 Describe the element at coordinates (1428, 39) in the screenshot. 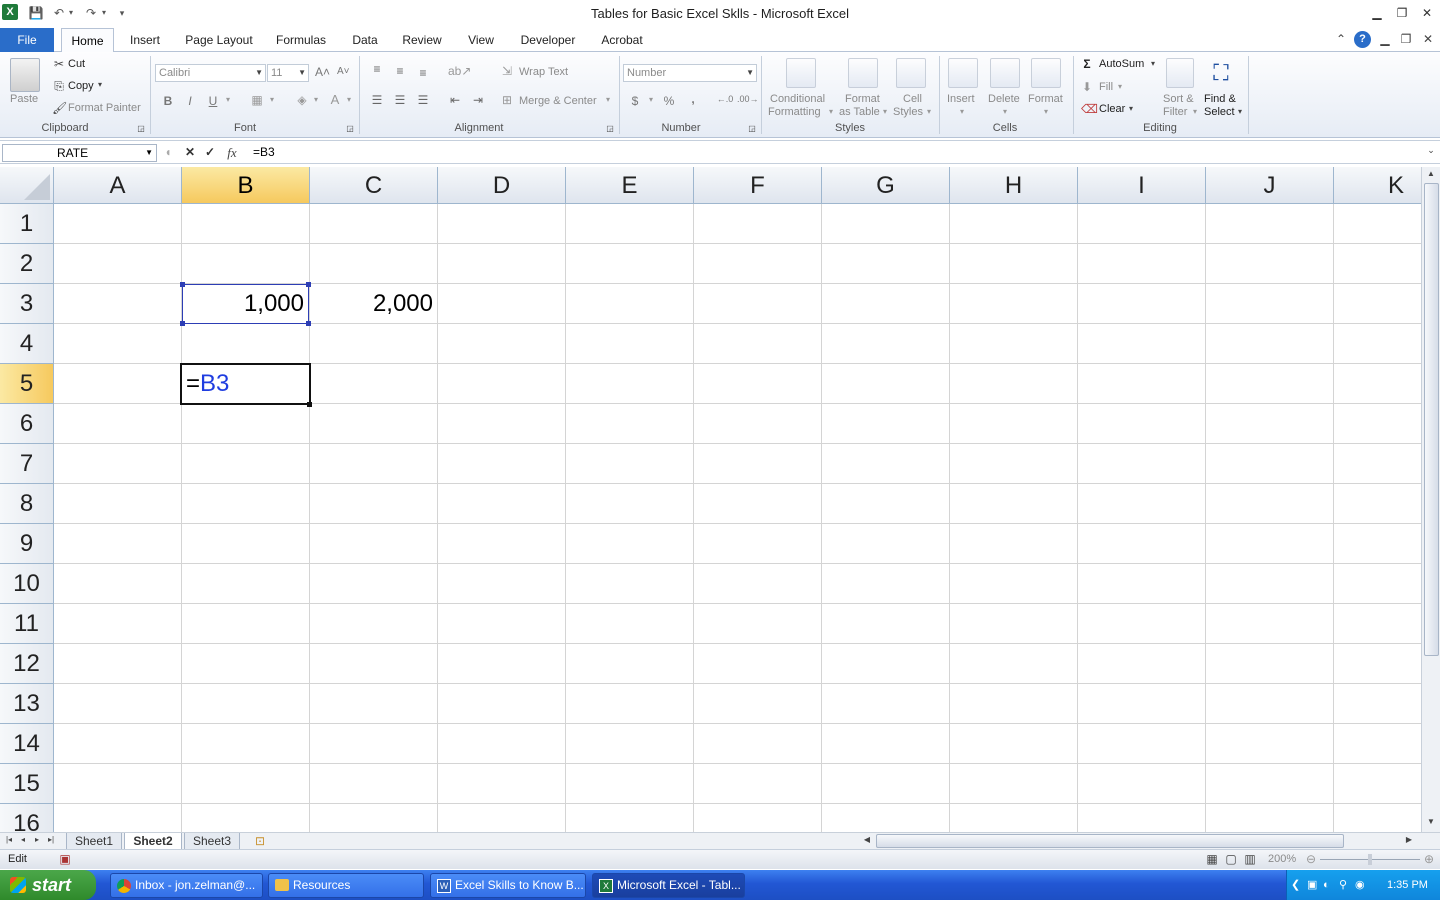

I see `workbook-close-icon: ✕` at that location.